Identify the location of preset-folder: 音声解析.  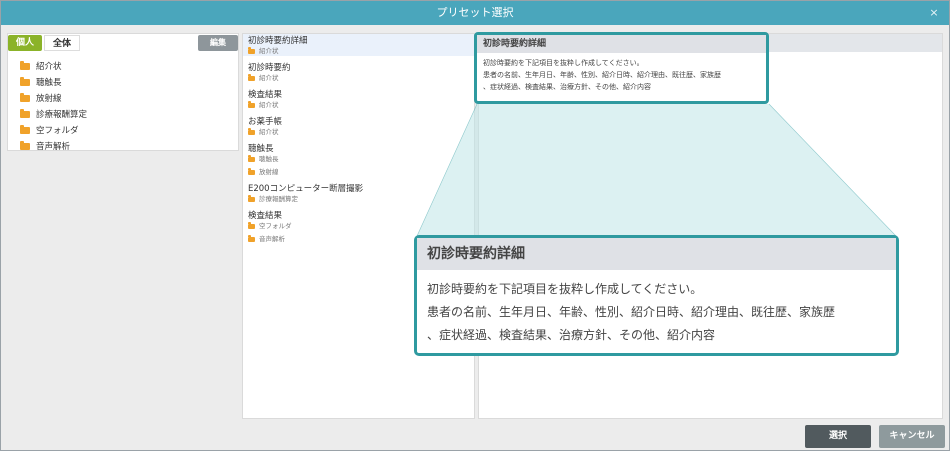
(272, 239).